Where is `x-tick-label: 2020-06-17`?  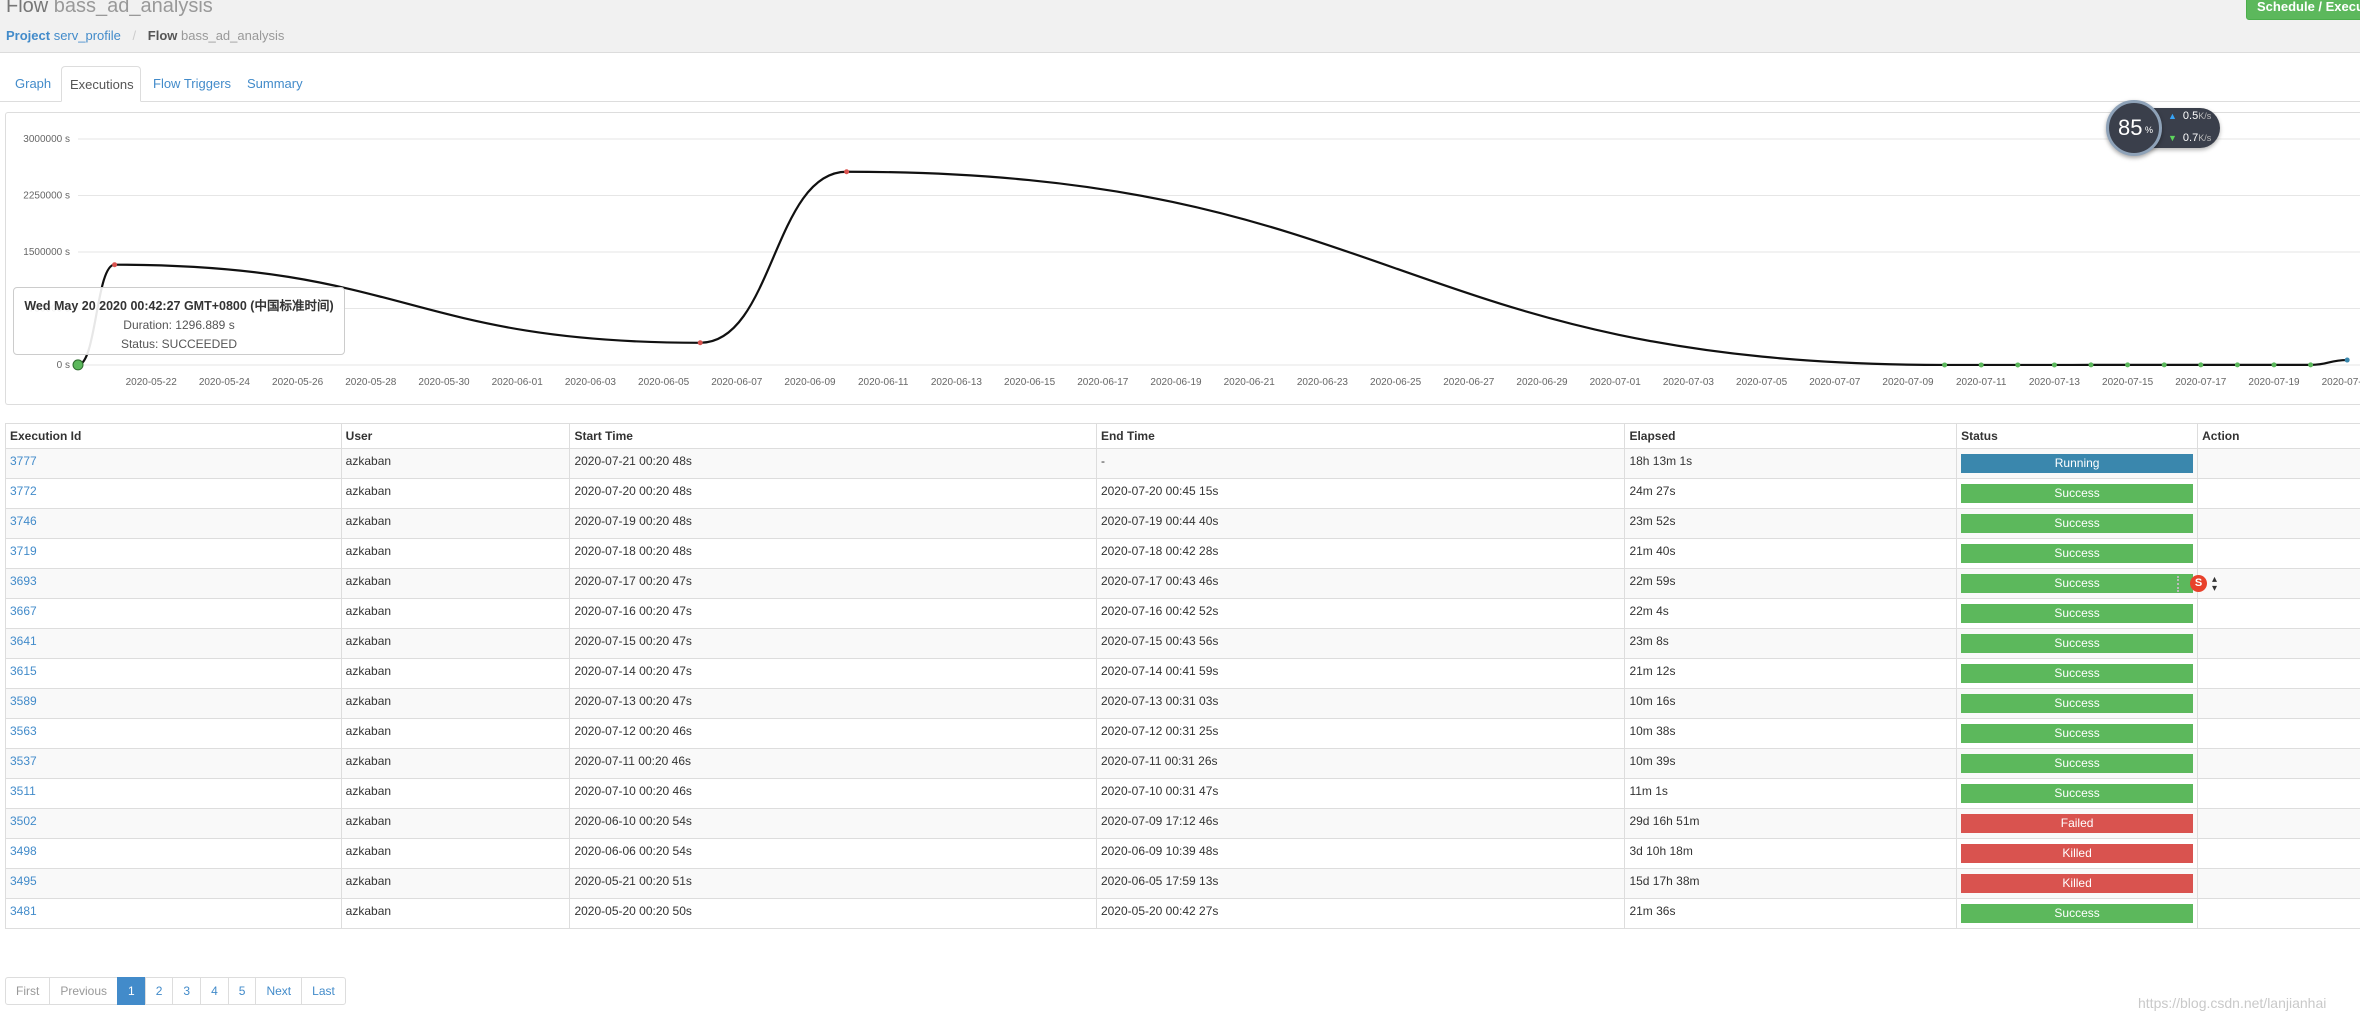 x-tick-label: 2020-06-17 is located at coordinates (1103, 382).